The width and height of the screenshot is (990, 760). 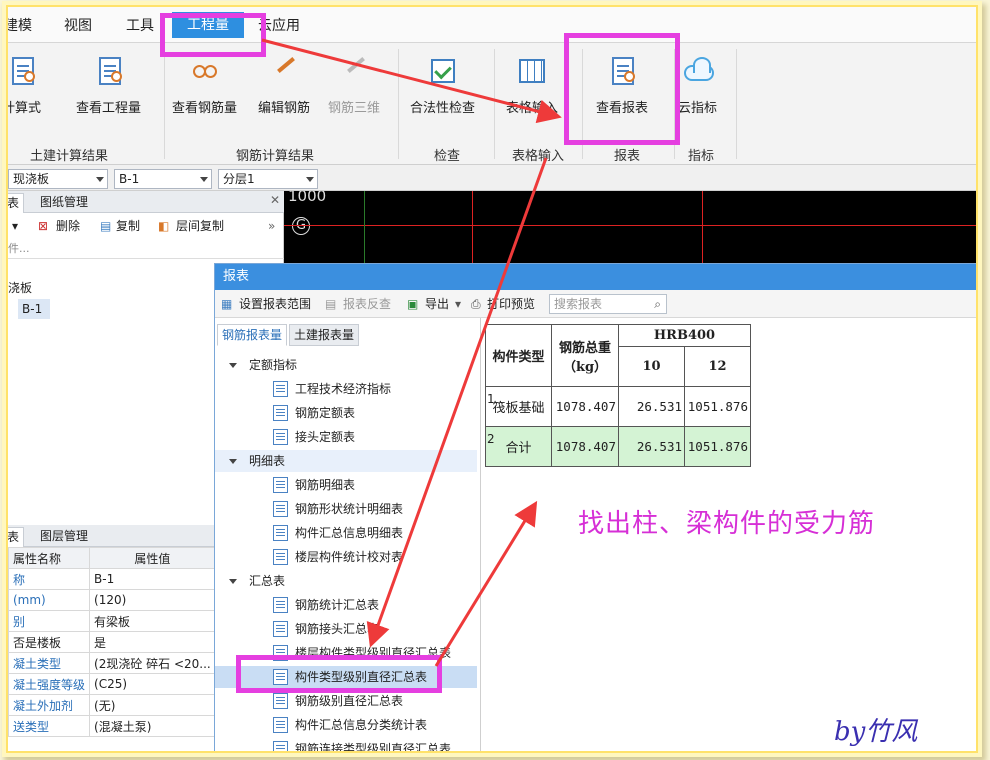 What do you see at coordinates (346, 557) in the screenshot?
I see `report-tree-item: 楼层构件统计校对表` at bounding box center [346, 557].